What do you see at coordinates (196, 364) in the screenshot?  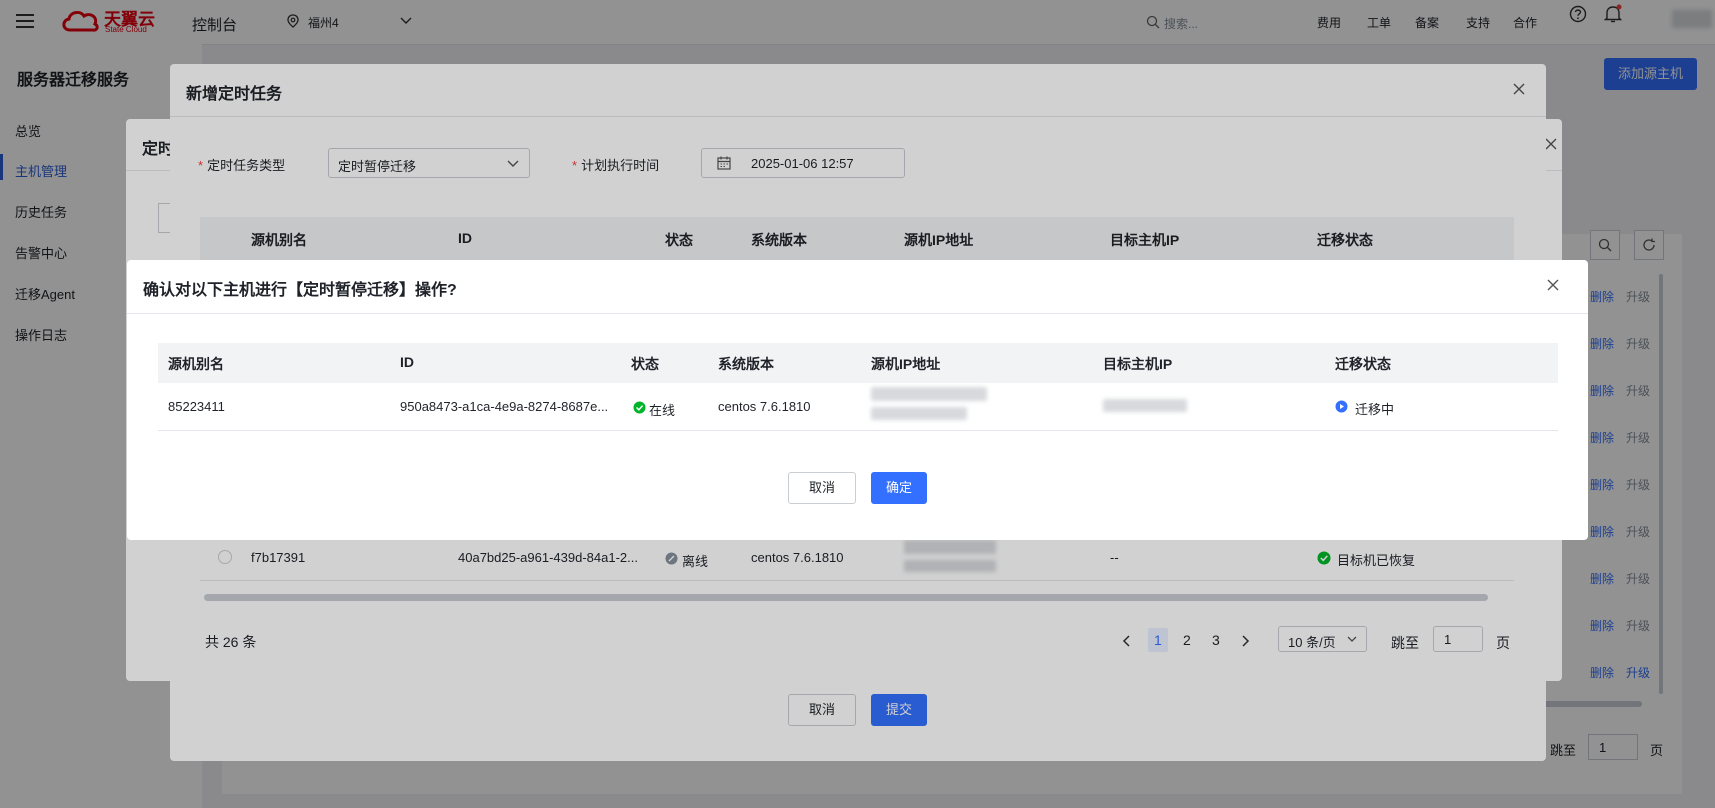 I see `col-alias: 源机别名` at bounding box center [196, 364].